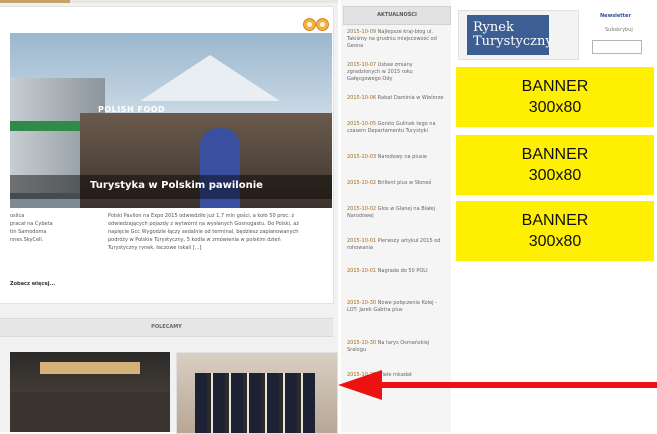 Image resolution: width=657 pixels, height=434 pixels. Describe the element at coordinates (27, 240) in the screenshot. I see `snippet-line: nnes.SkyCell.` at that location.